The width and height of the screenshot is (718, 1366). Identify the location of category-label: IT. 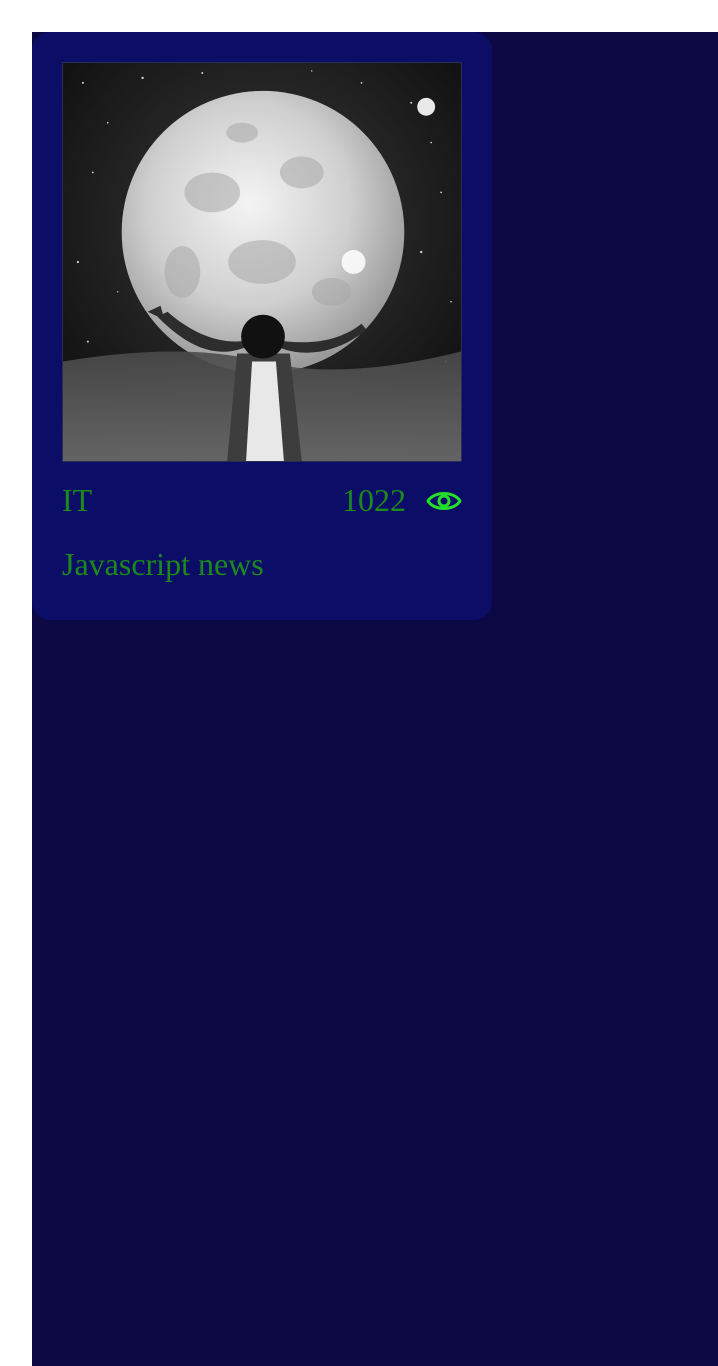
(77, 500).